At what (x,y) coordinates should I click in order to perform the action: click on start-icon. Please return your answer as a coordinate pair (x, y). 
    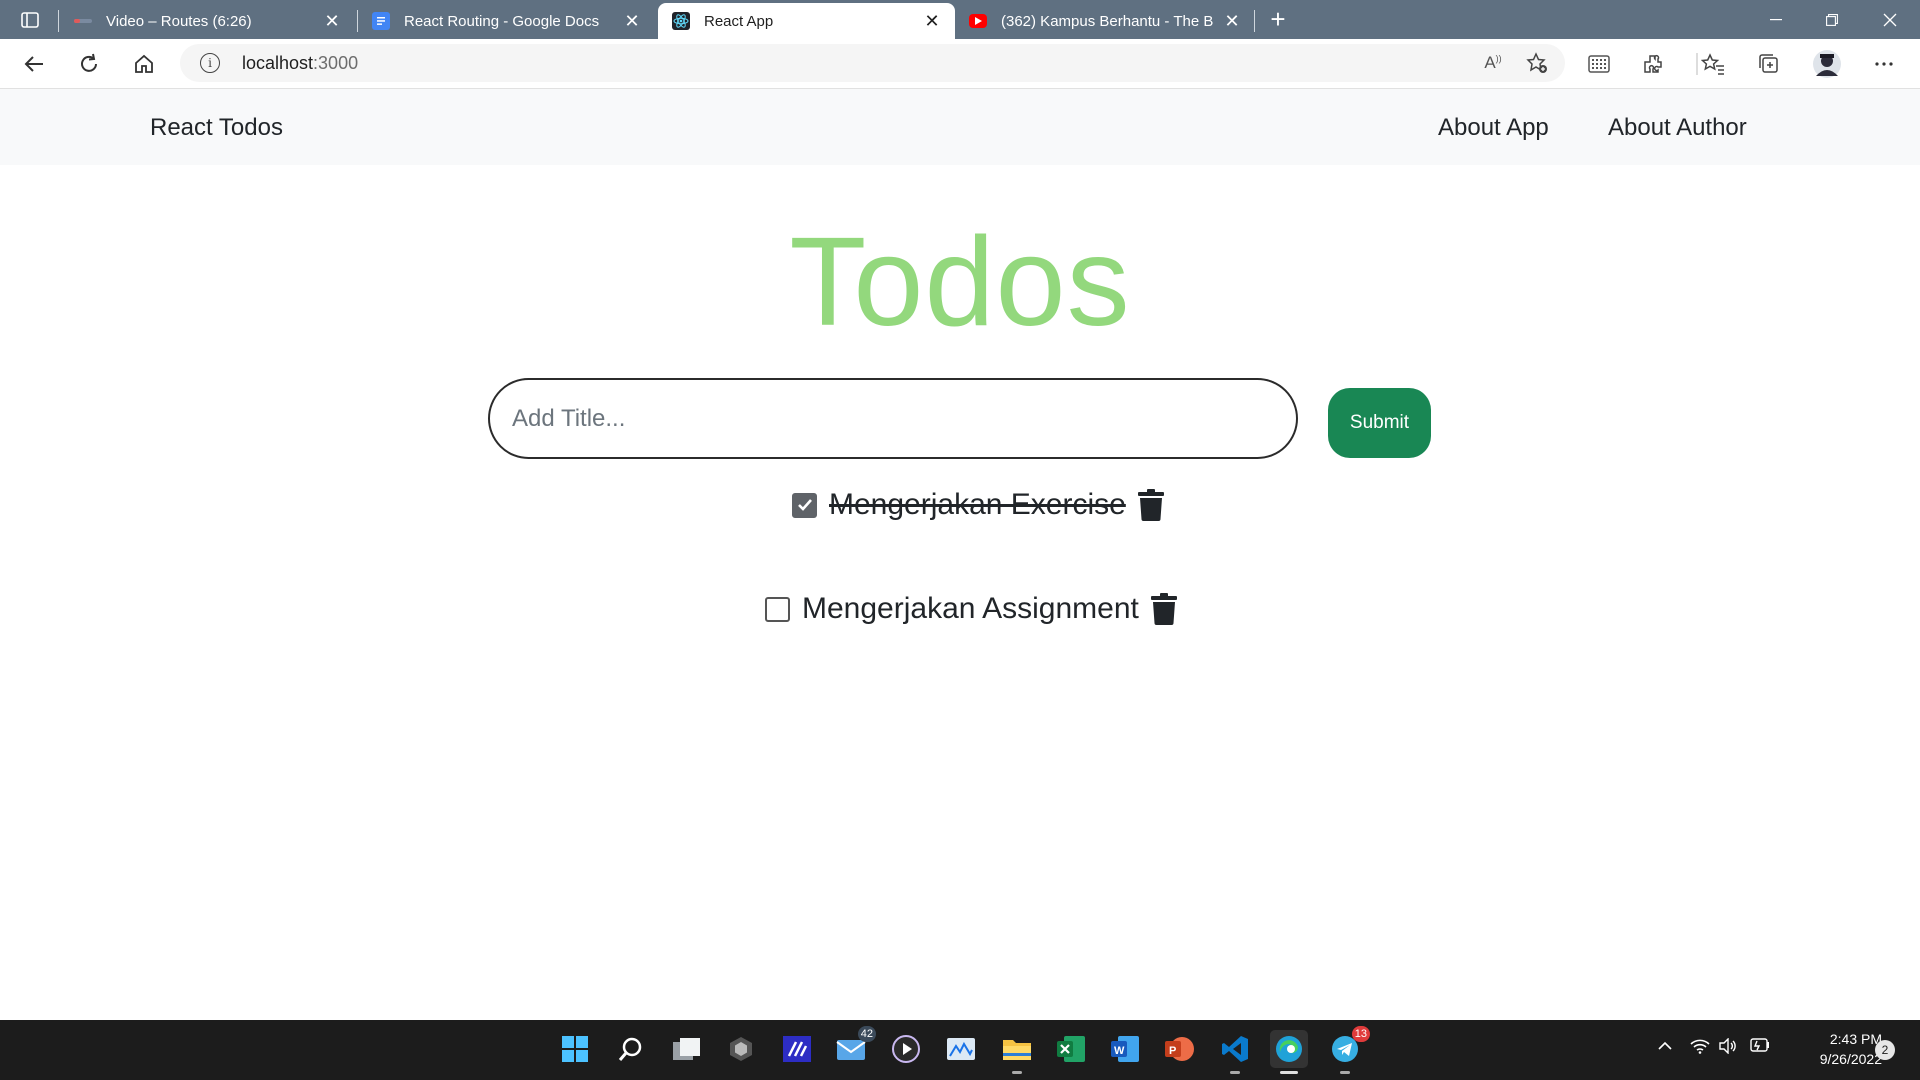
    Looking at the image, I should click on (575, 1049).